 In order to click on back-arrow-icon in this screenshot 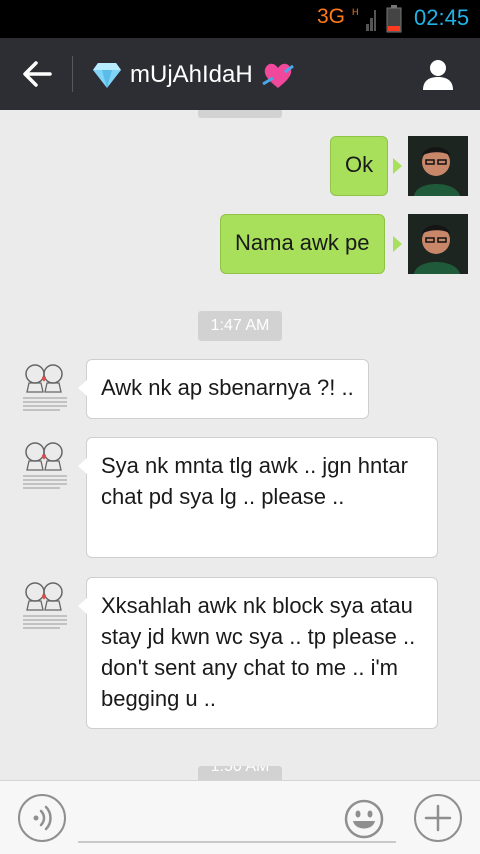, I will do `click(37, 74)`.